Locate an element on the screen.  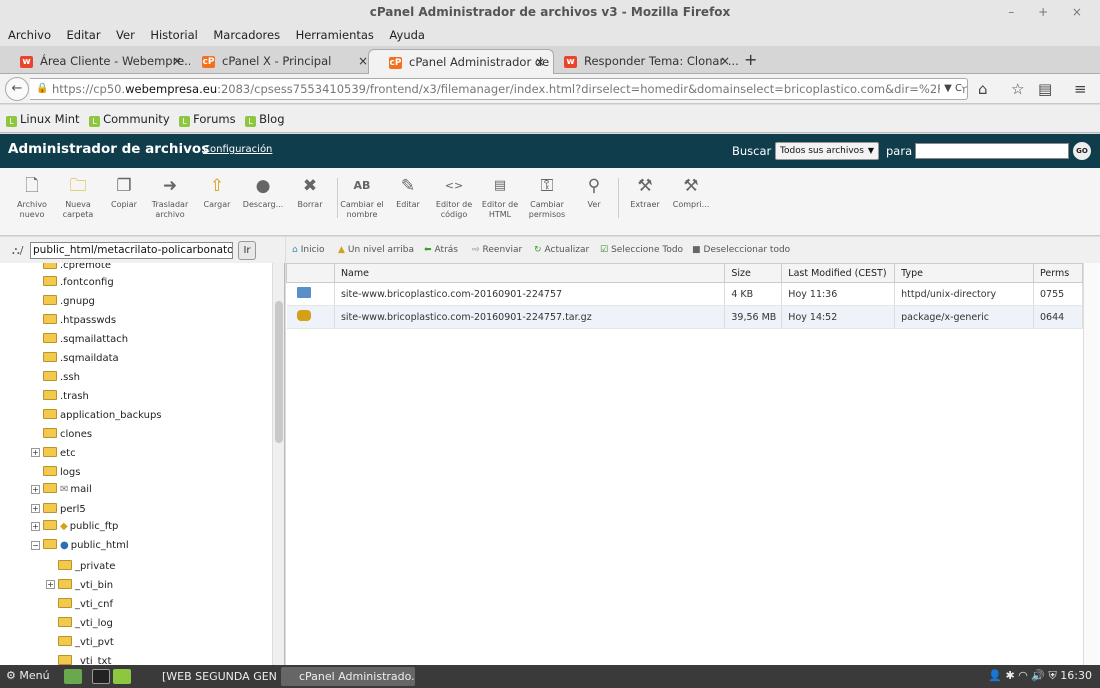
tree-item-clones: clones is located at coordinates (67, 434).